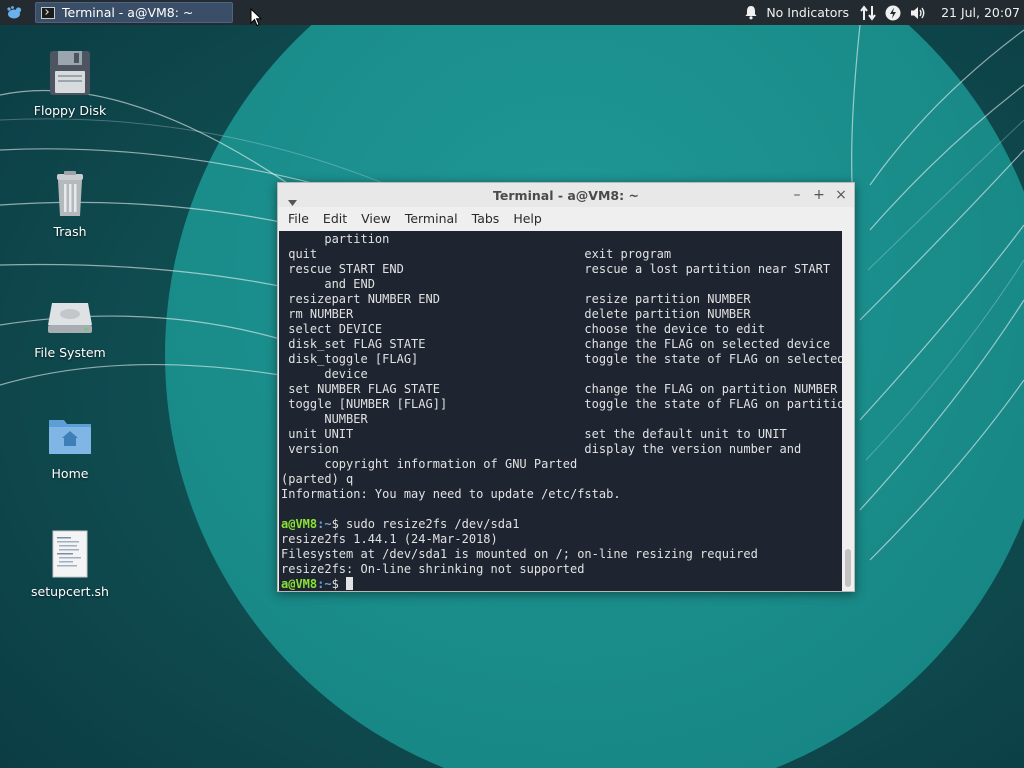 The width and height of the screenshot is (1024, 768). What do you see at coordinates (797, 195) in the screenshot?
I see `minimize-button: –` at bounding box center [797, 195].